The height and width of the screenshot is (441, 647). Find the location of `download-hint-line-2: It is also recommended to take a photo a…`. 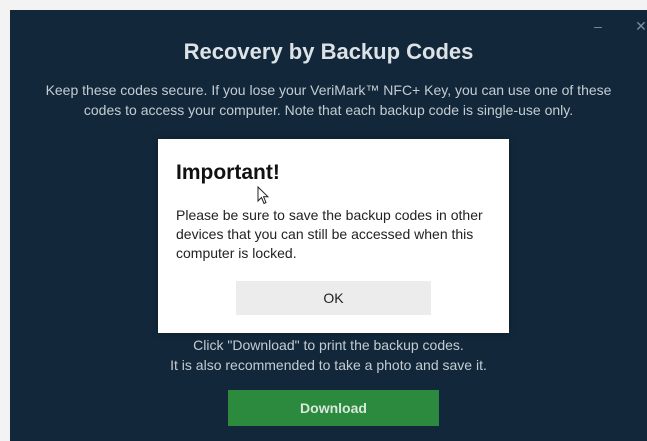

download-hint-line-2: It is also recommended to take a photo a… is located at coordinates (328, 365).